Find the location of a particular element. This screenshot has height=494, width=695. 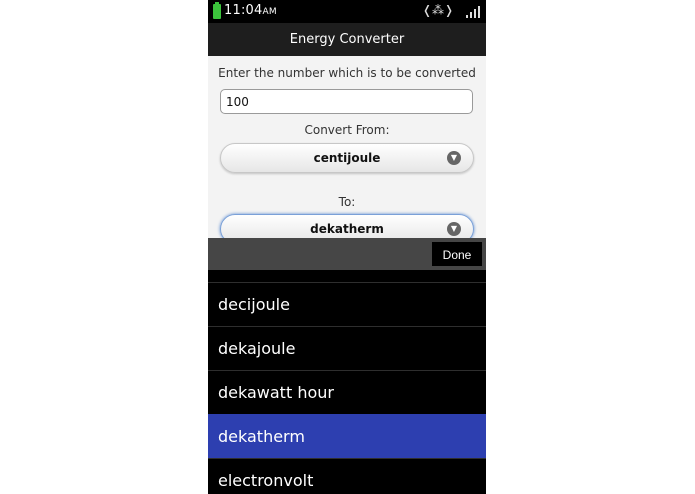

picker-toolbar: Done is located at coordinates (347, 254).